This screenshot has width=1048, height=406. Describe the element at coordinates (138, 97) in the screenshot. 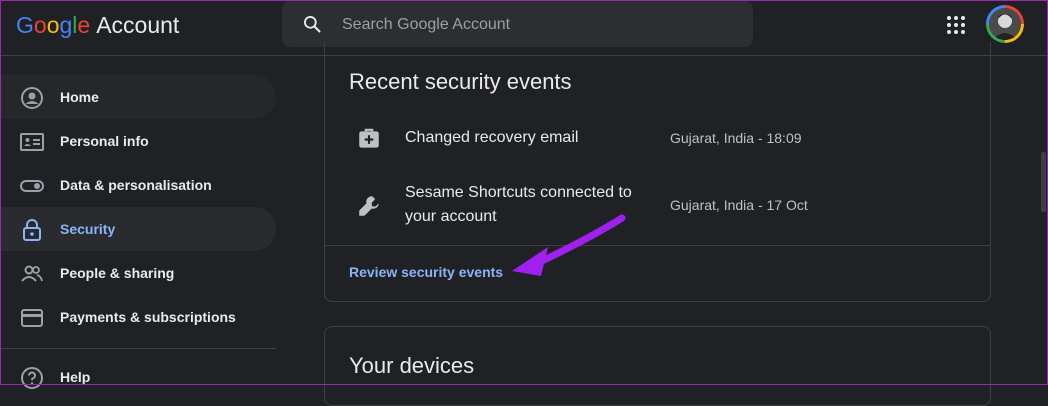

I see `sidebar-item-home: Home` at that location.